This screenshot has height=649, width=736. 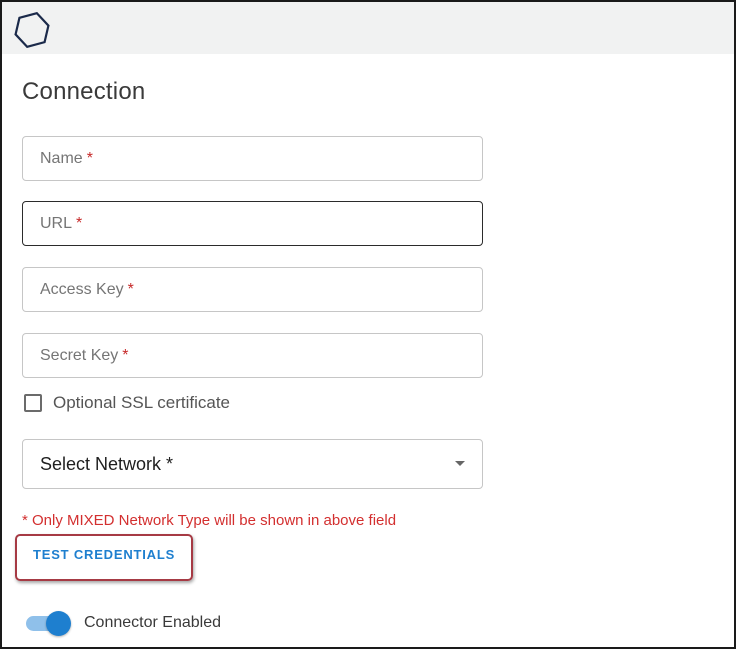 What do you see at coordinates (79, 355) in the screenshot?
I see `secret-key-field-label: Secret Key` at bounding box center [79, 355].